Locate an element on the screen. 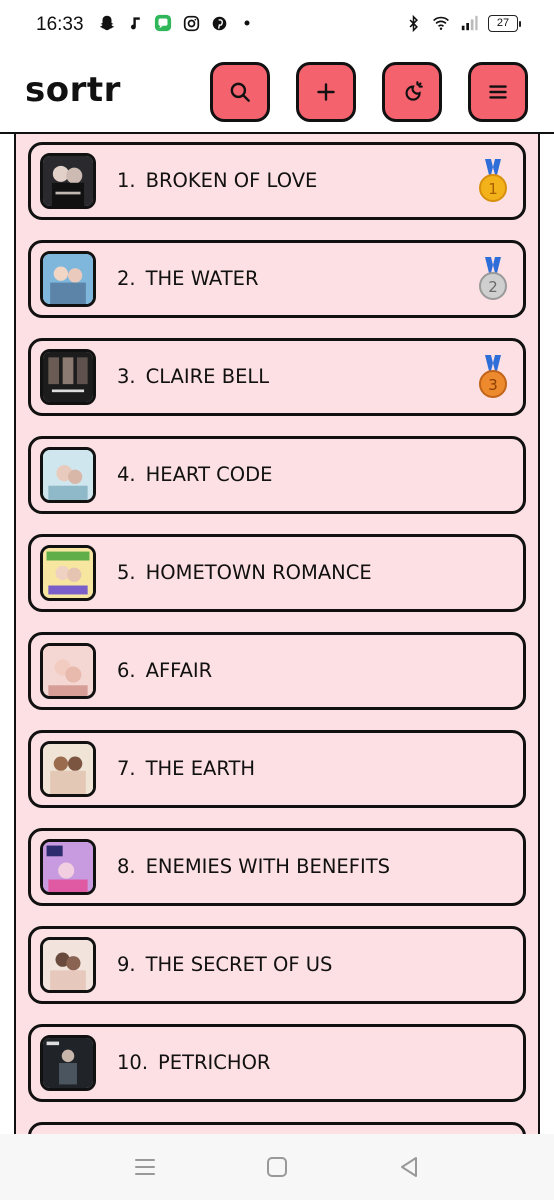  notification-icons is located at coordinates (177, 23).